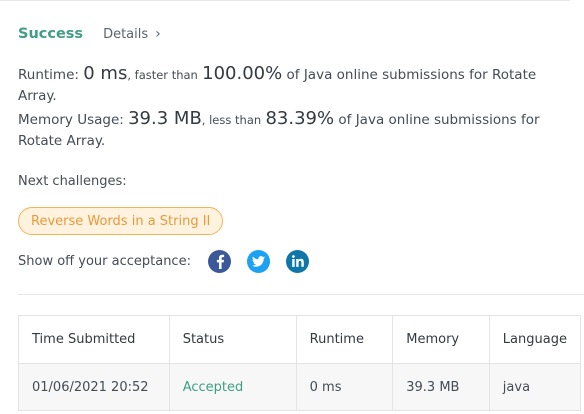 This screenshot has width=584, height=414. Describe the element at coordinates (285, 0) in the screenshot. I see `top-divider` at that location.